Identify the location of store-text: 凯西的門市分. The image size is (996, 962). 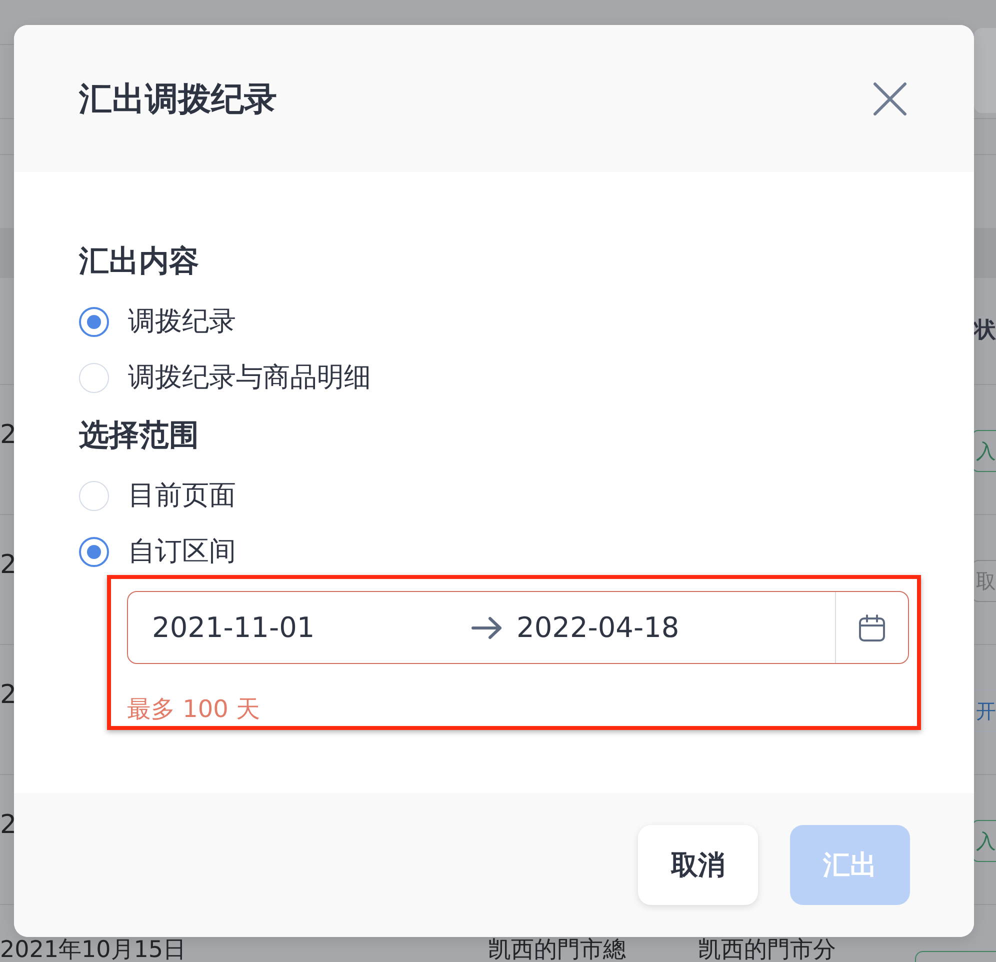
(767, 950).